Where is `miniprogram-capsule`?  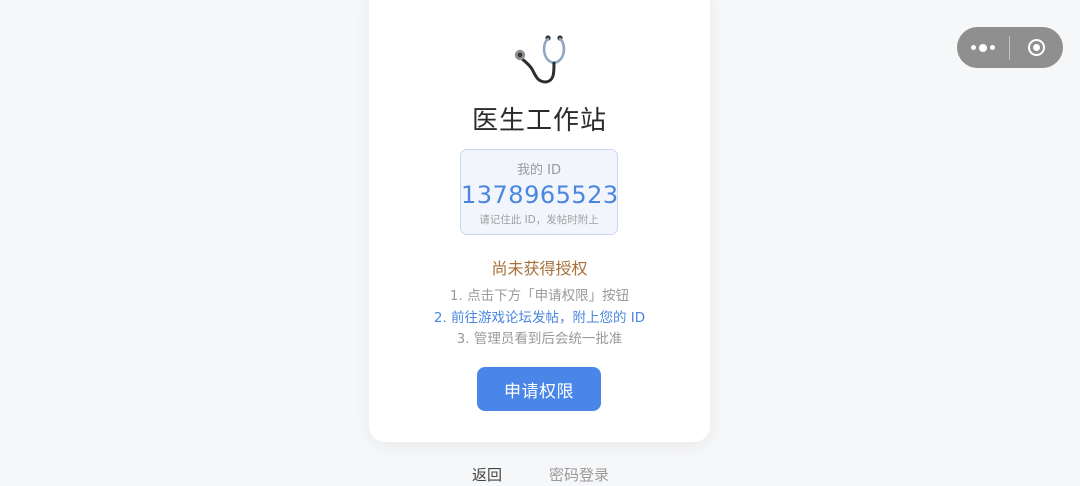
miniprogram-capsule is located at coordinates (1010, 47).